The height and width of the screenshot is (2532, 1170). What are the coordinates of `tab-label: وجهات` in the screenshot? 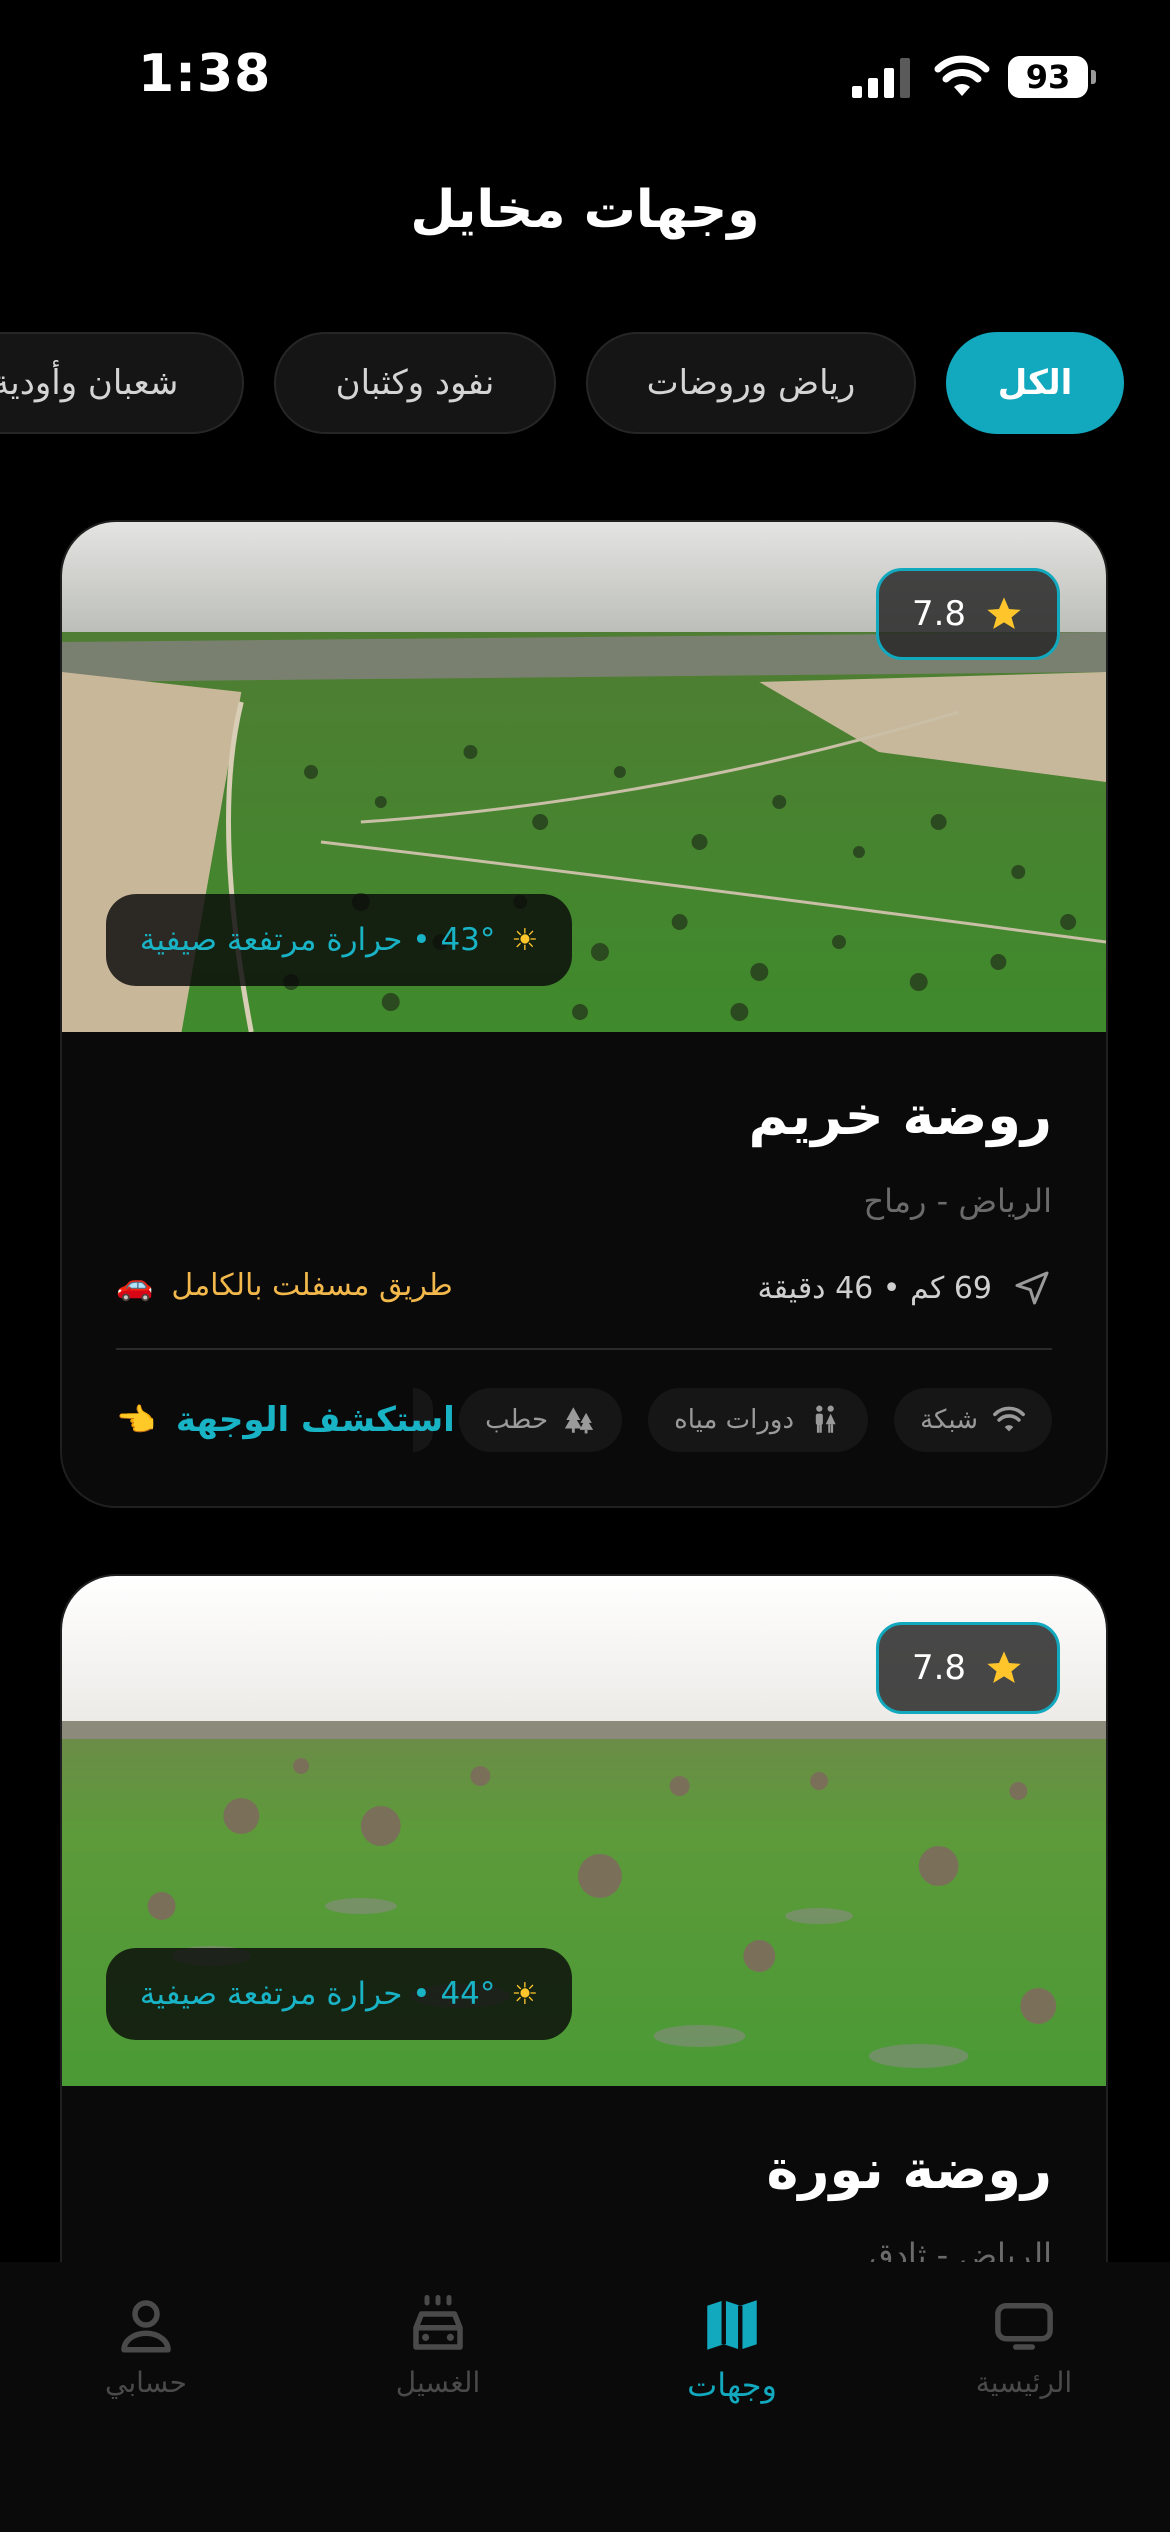 It's located at (732, 2385).